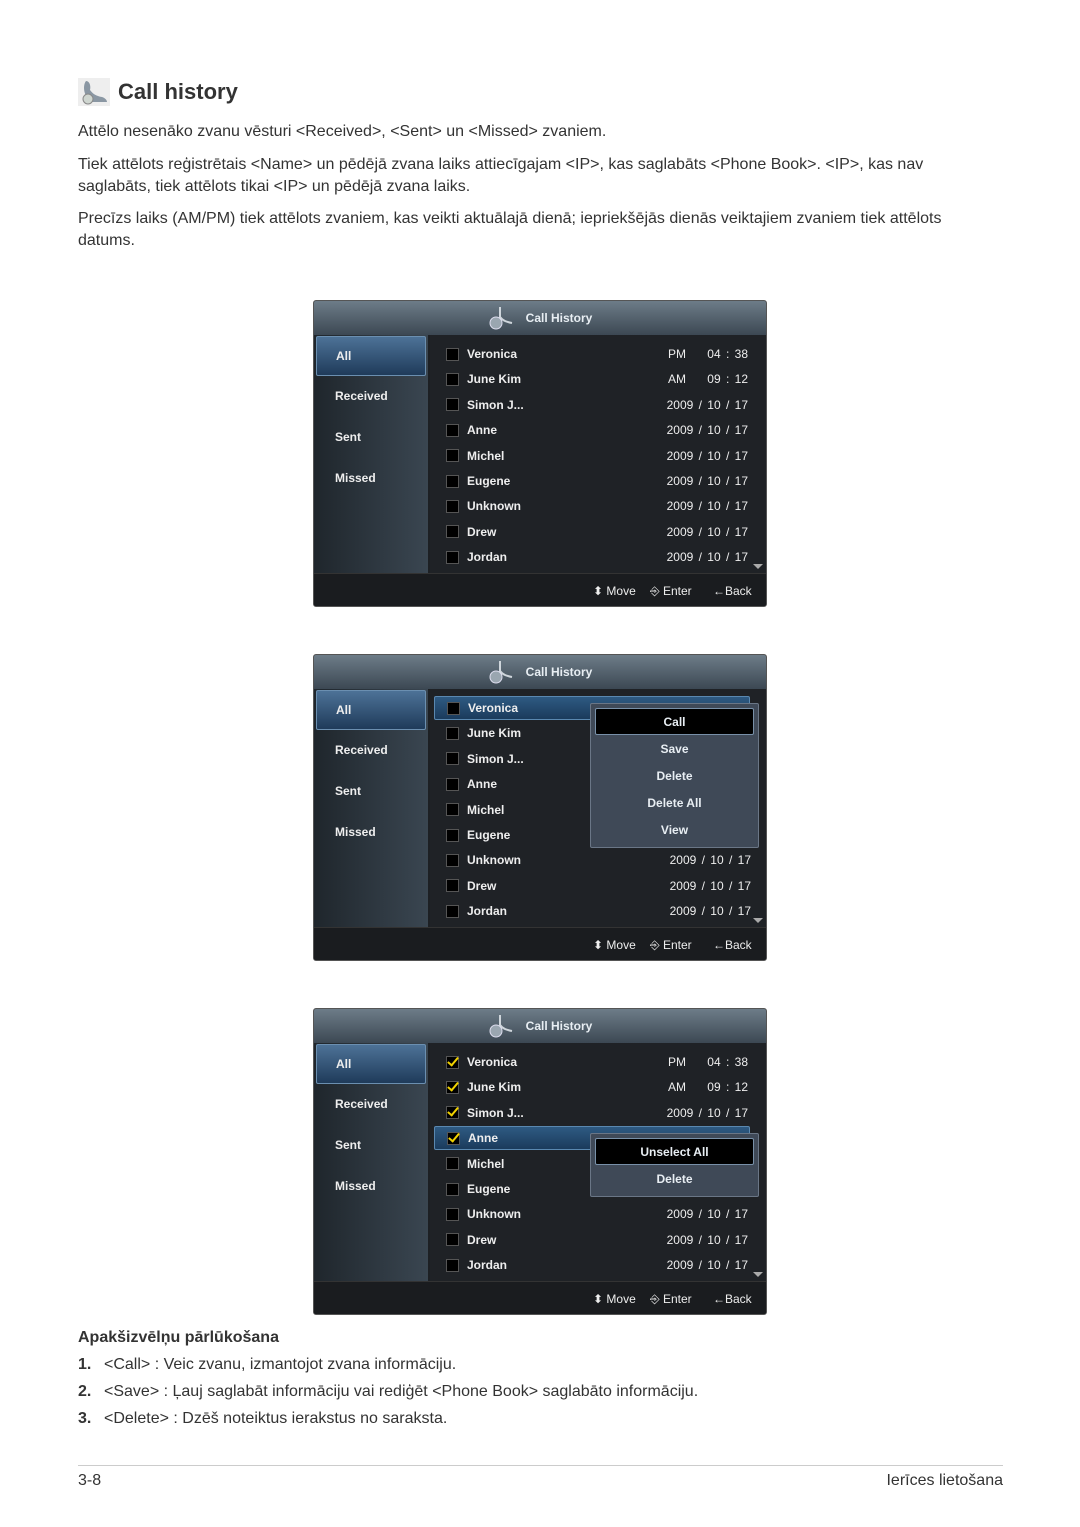 The height and width of the screenshot is (1527, 1080). Describe the element at coordinates (487, 911) in the screenshot. I see `contact-name: Jordan` at that location.